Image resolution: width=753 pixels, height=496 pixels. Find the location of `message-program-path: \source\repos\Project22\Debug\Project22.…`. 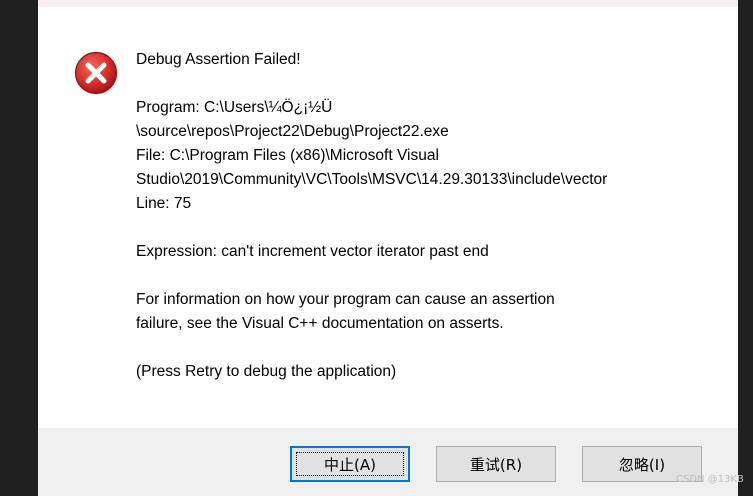

message-program-path: \source\repos\Project22\Debug\Project22.… is located at coordinates (292, 131).